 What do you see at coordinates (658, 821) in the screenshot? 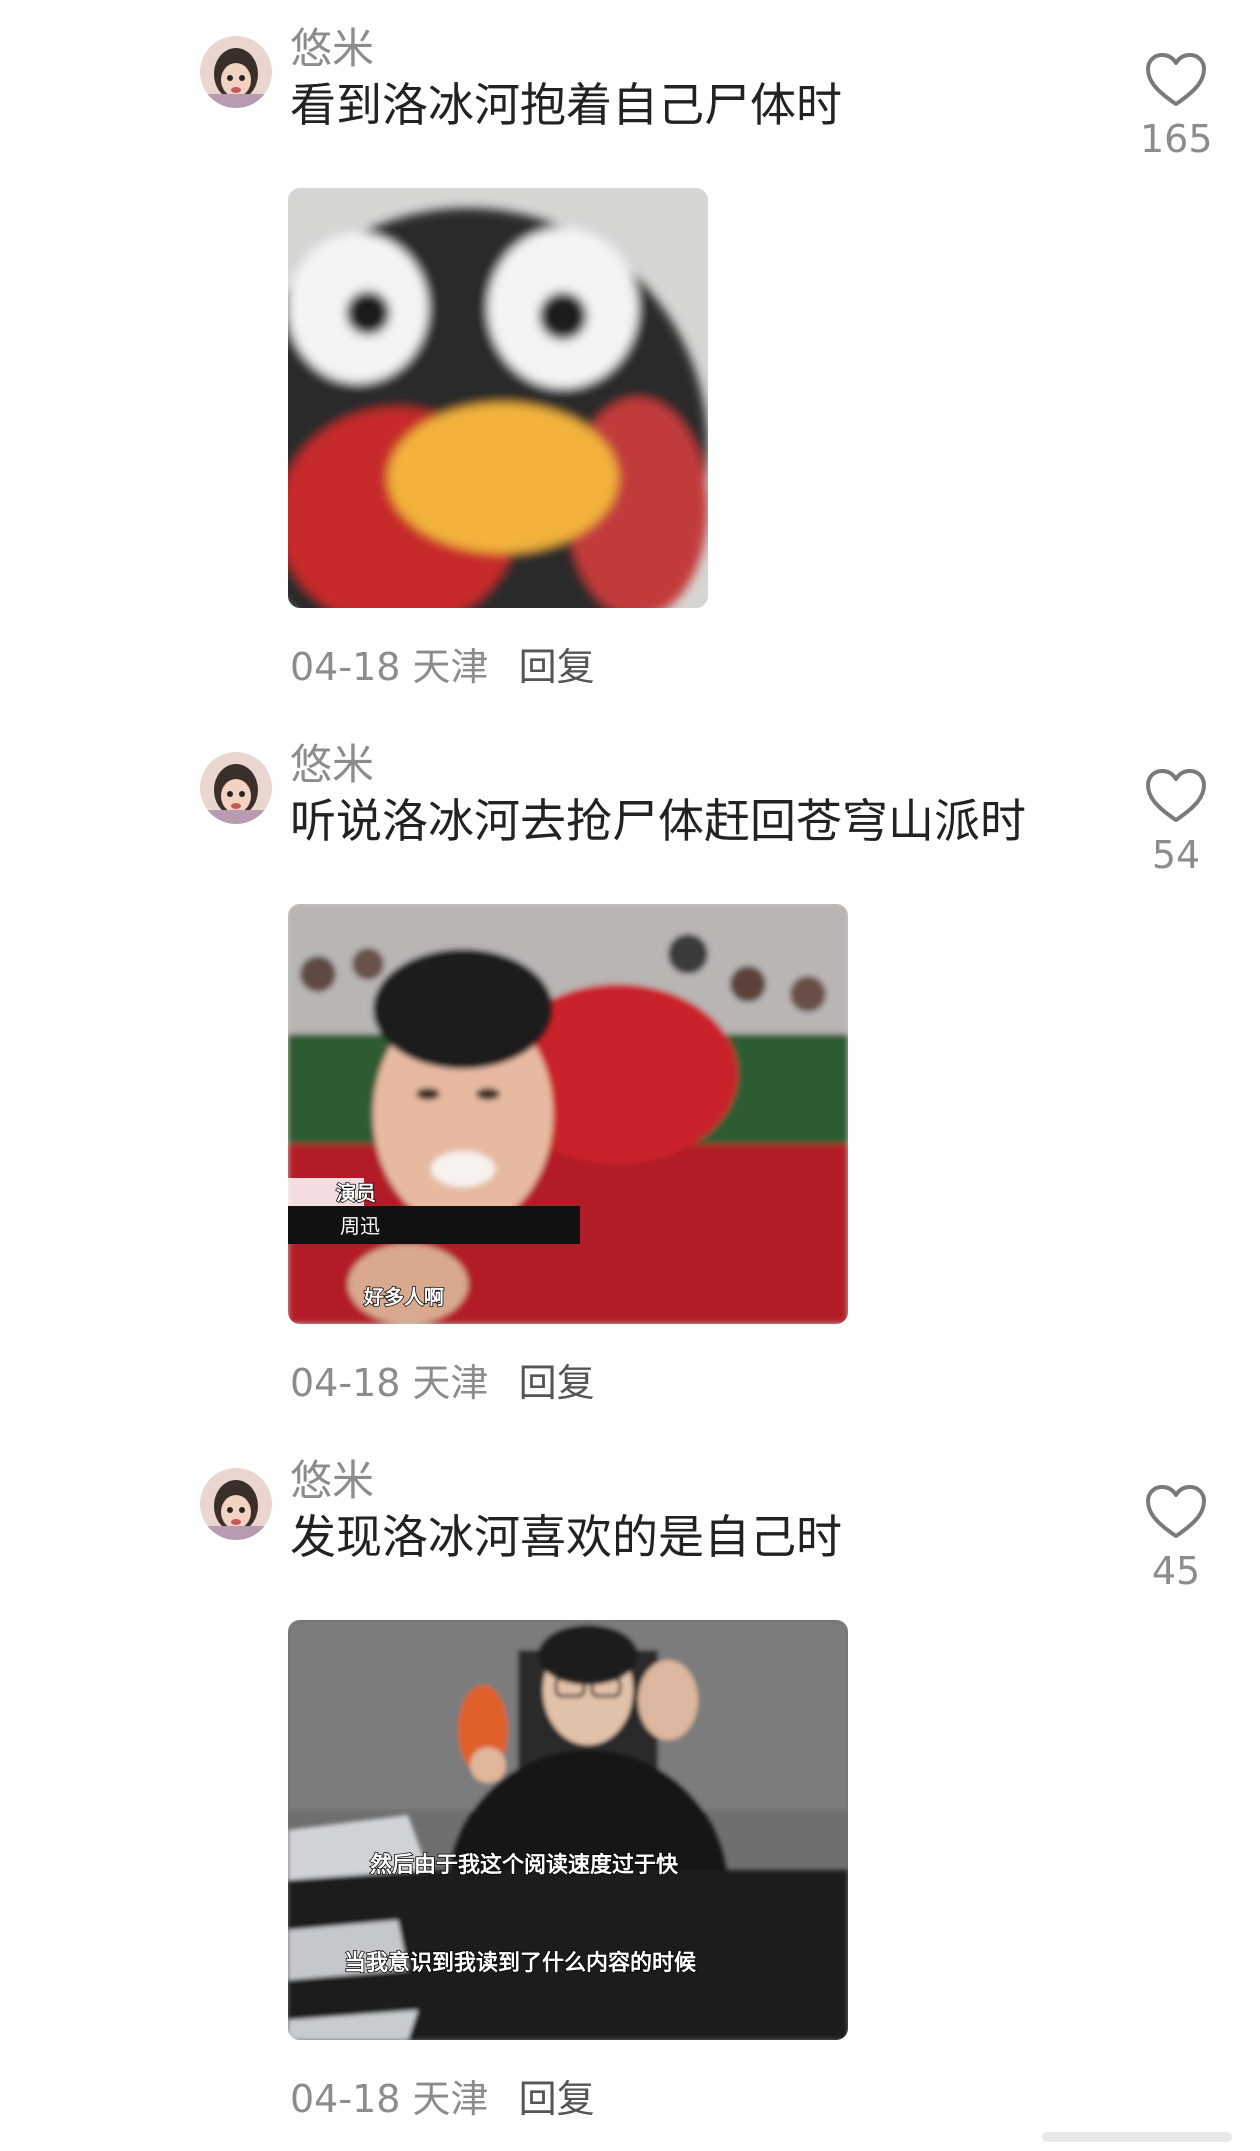
I see `comment-text: 听说洛冰河去抢尸体赶回苍穹山派时` at bounding box center [658, 821].